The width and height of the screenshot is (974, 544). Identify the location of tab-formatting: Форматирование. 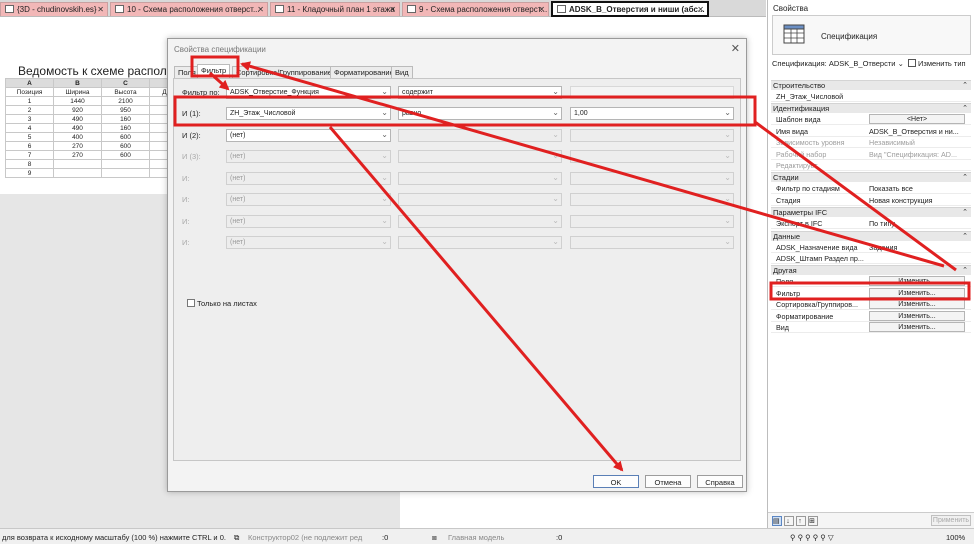
(364, 72).